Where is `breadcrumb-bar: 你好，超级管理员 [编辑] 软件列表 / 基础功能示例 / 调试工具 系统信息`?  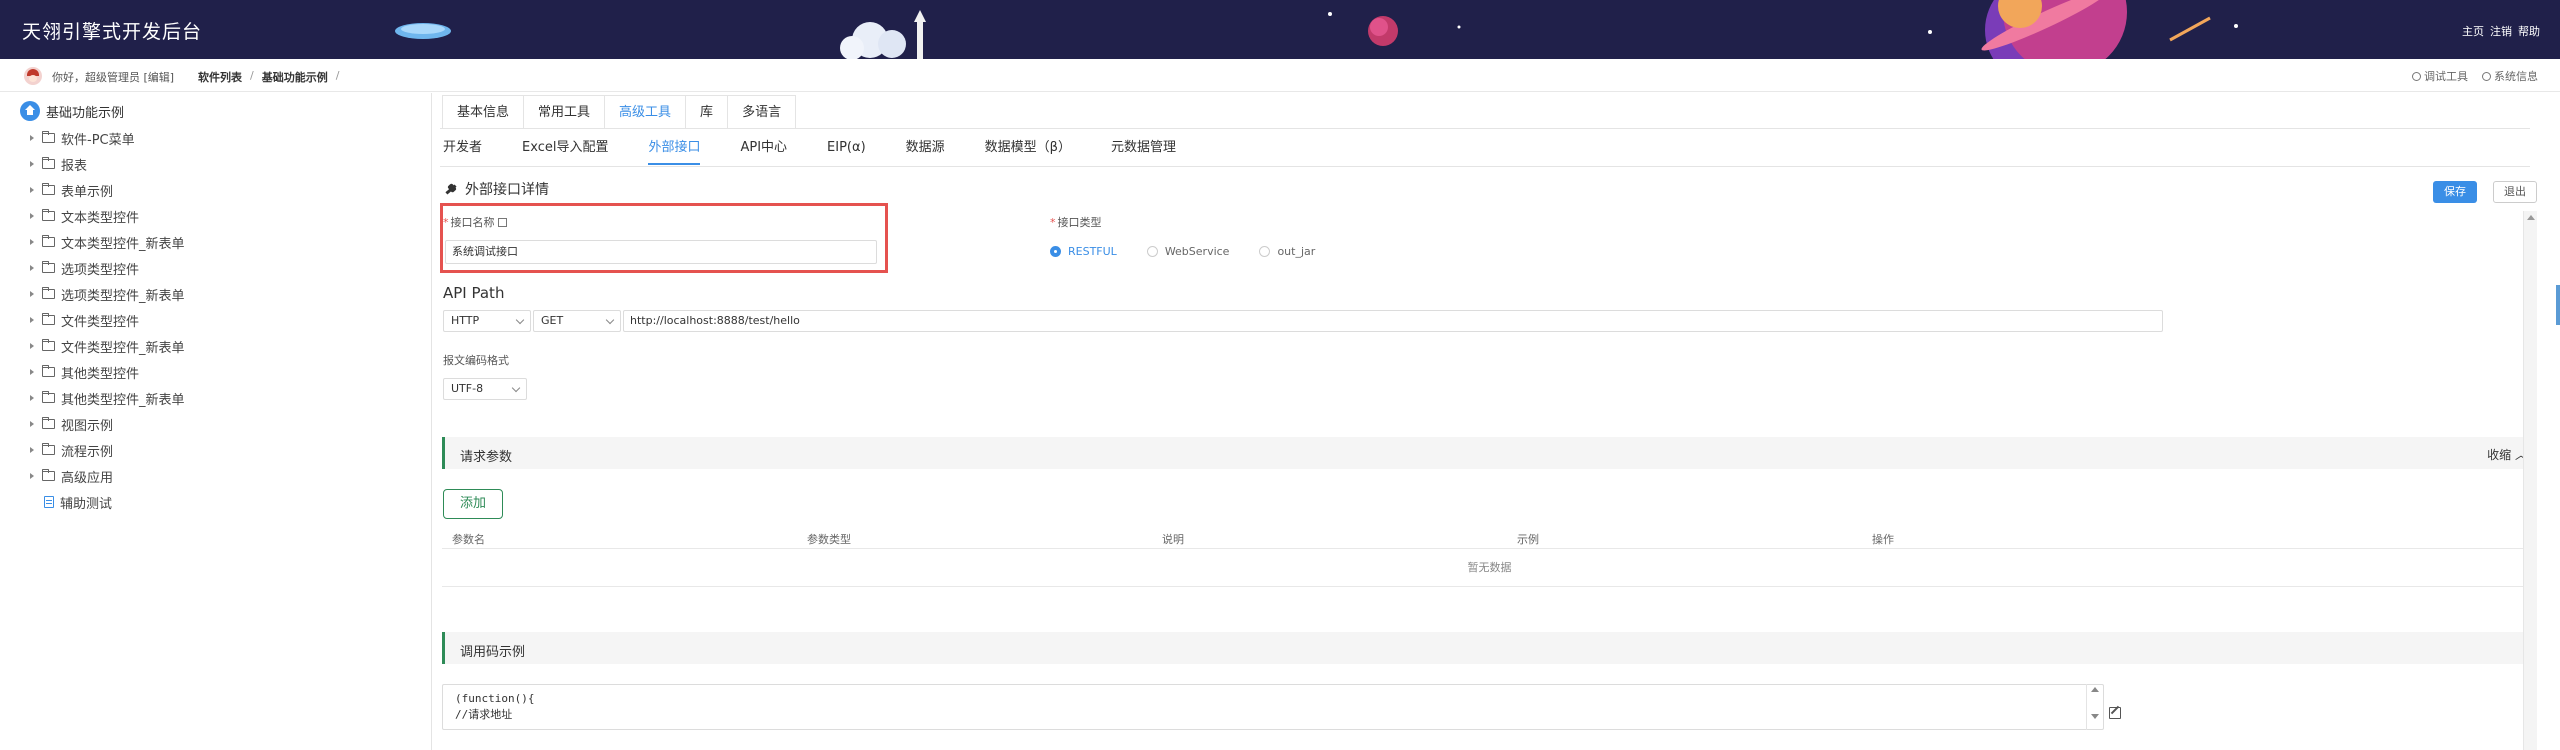 breadcrumb-bar: 你好，超级管理员 [编辑] 软件列表 / 基础功能示例 / 调试工具 系统信息 is located at coordinates (1280, 75).